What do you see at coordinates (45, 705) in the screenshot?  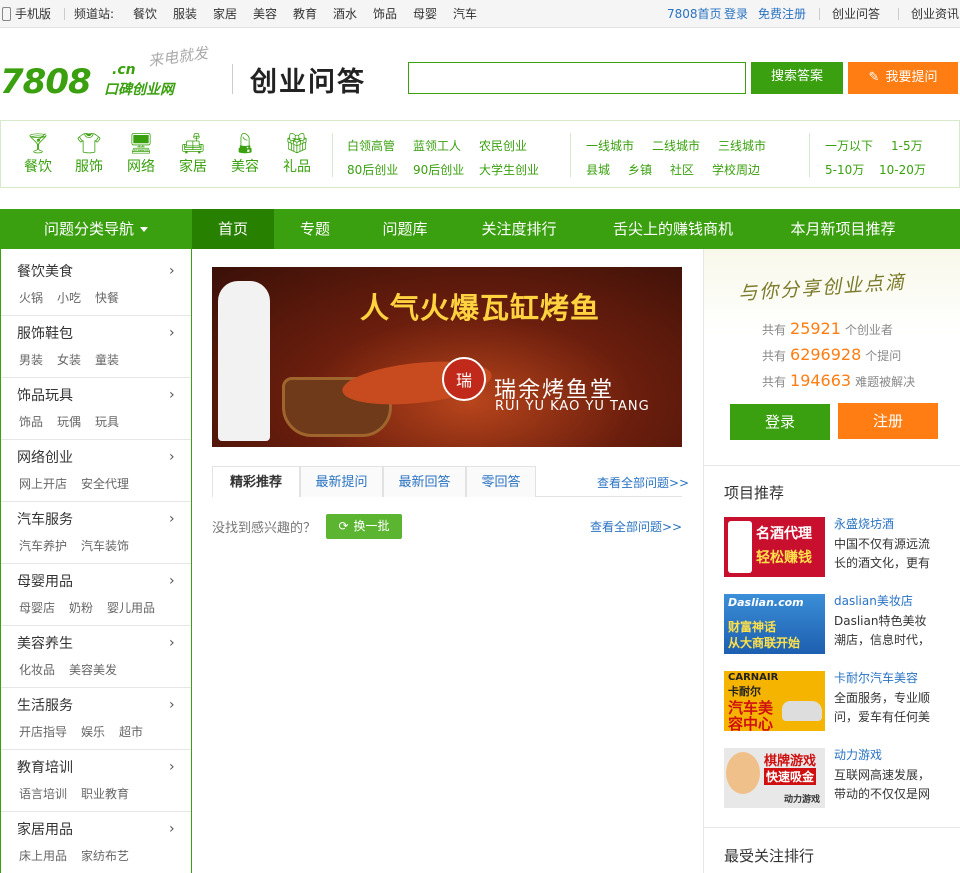 I see `sidebar-category-title: 生活服务` at bounding box center [45, 705].